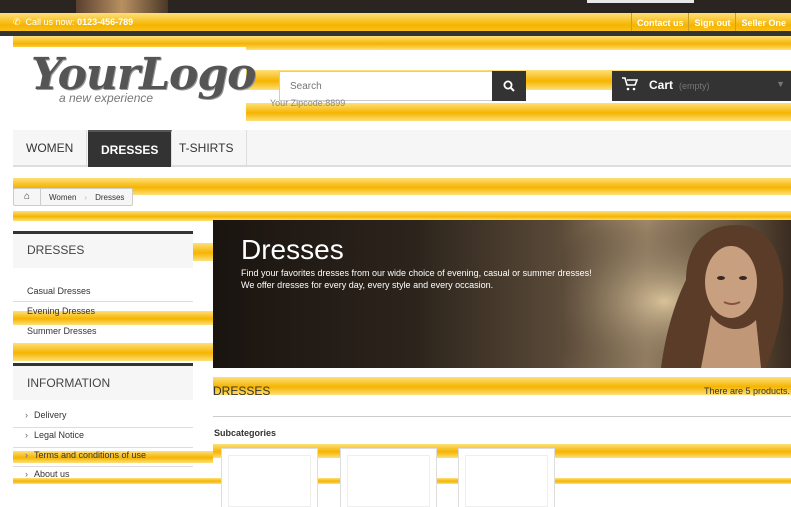  I want to click on search-box, so click(386, 86).